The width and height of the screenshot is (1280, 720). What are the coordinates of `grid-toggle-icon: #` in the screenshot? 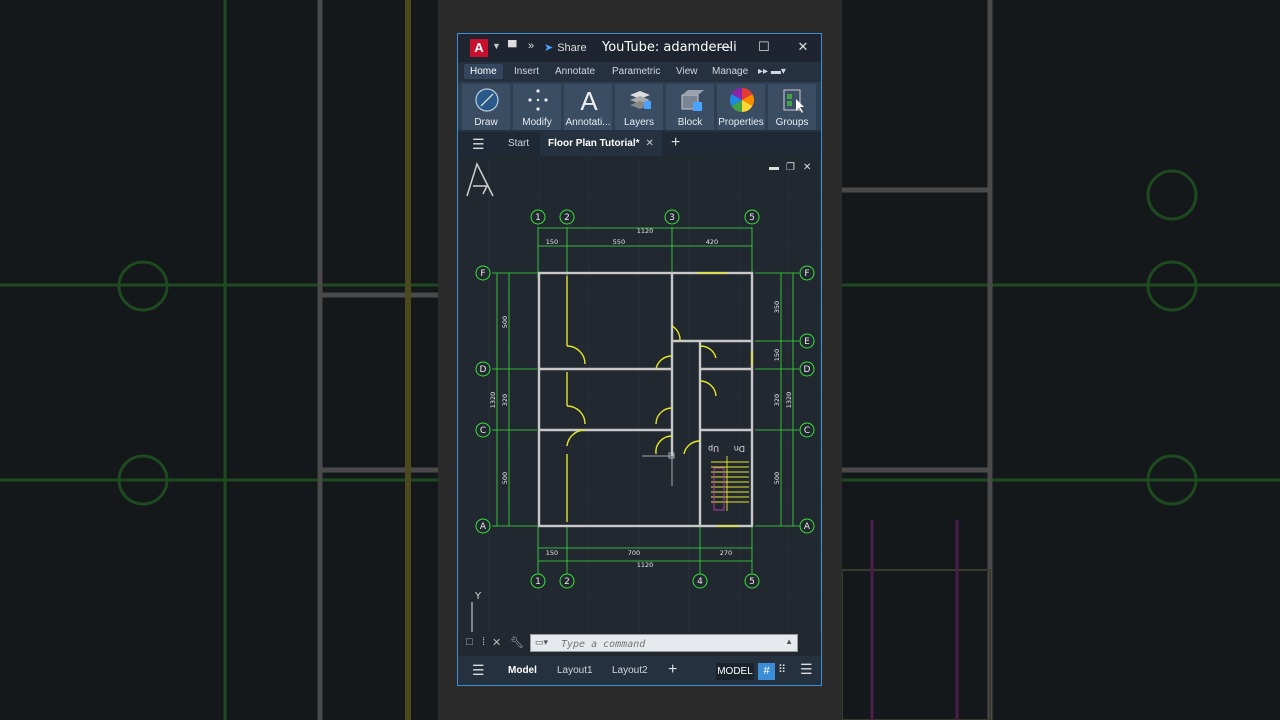 It's located at (766, 671).